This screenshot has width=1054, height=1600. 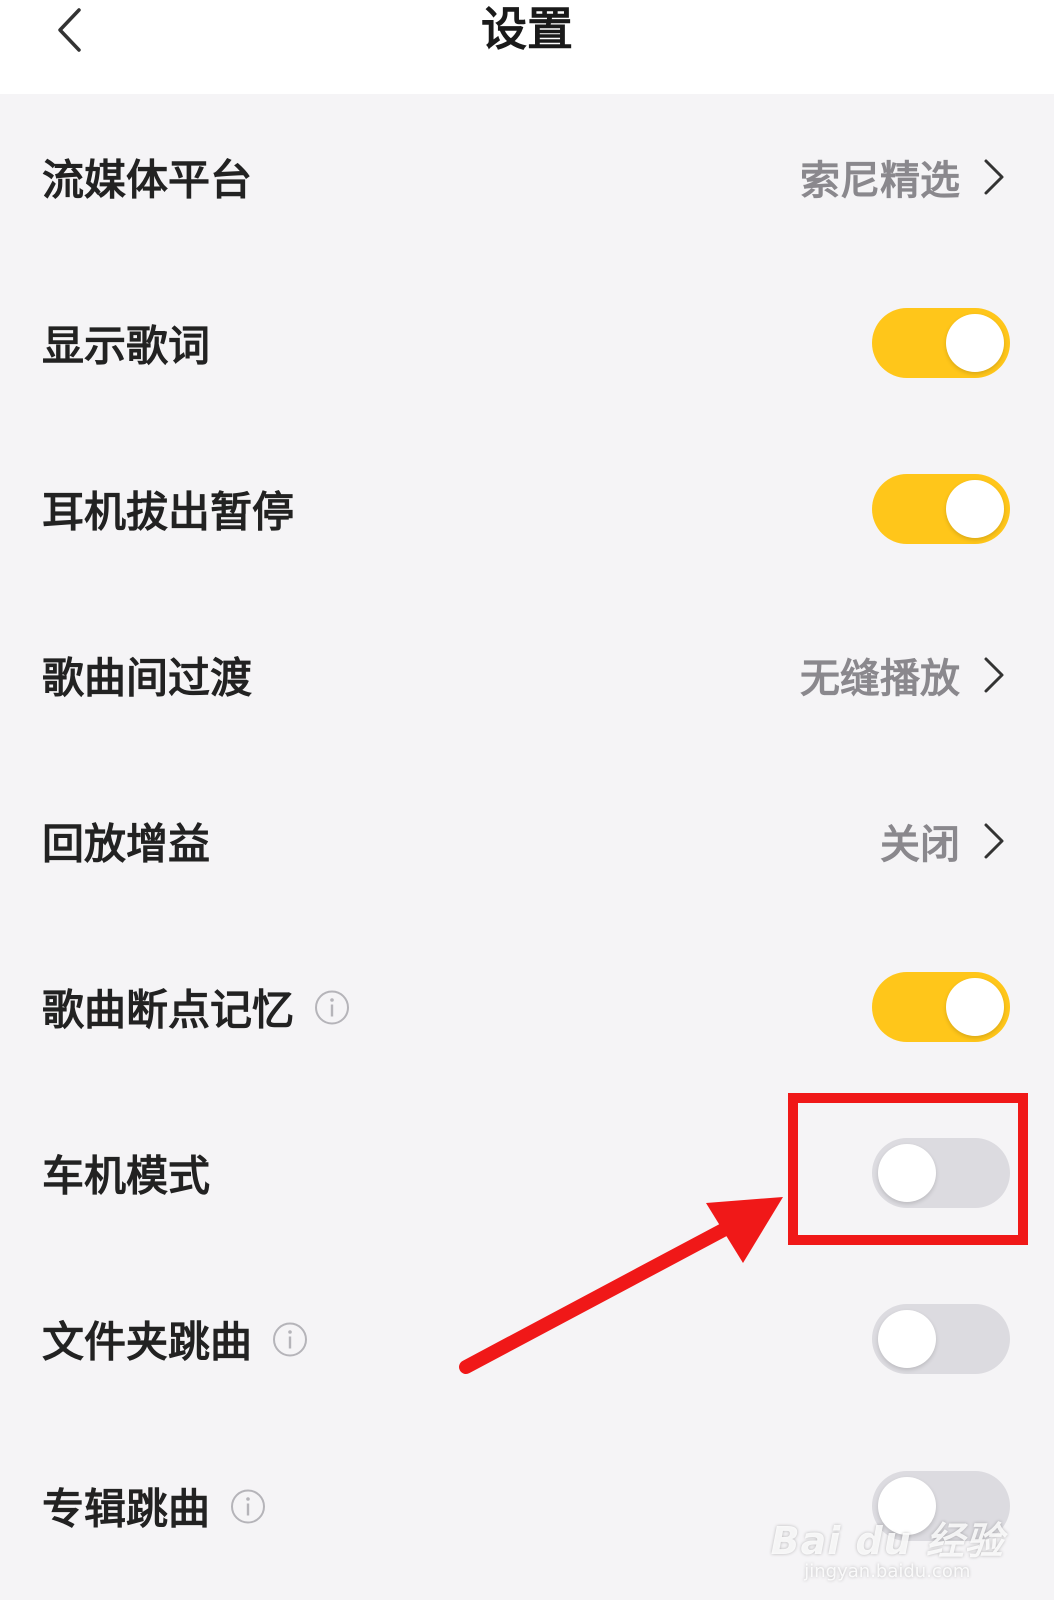 I want to click on row-resume-memory: 歌曲断点记忆, so click(x=527, y=1008).